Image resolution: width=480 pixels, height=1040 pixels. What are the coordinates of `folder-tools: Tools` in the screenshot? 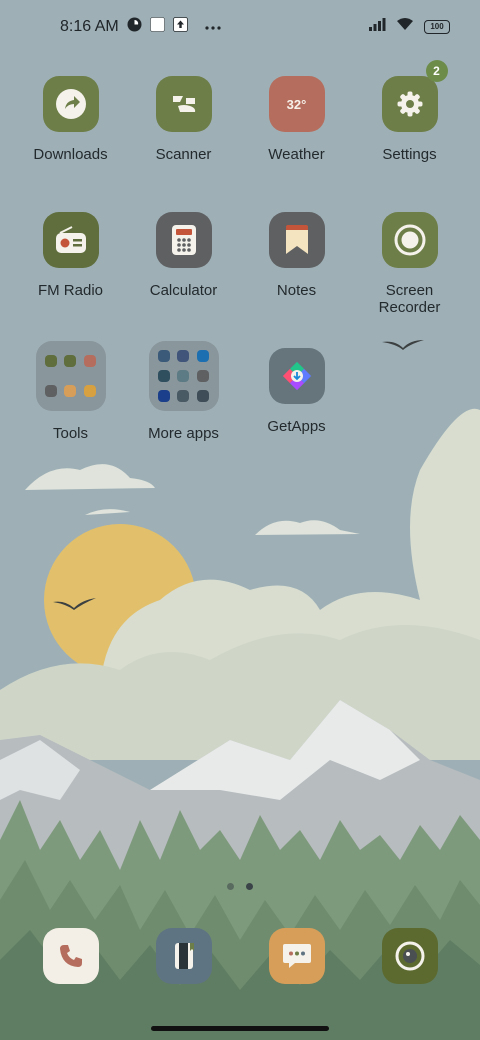 It's located at (70, 391).